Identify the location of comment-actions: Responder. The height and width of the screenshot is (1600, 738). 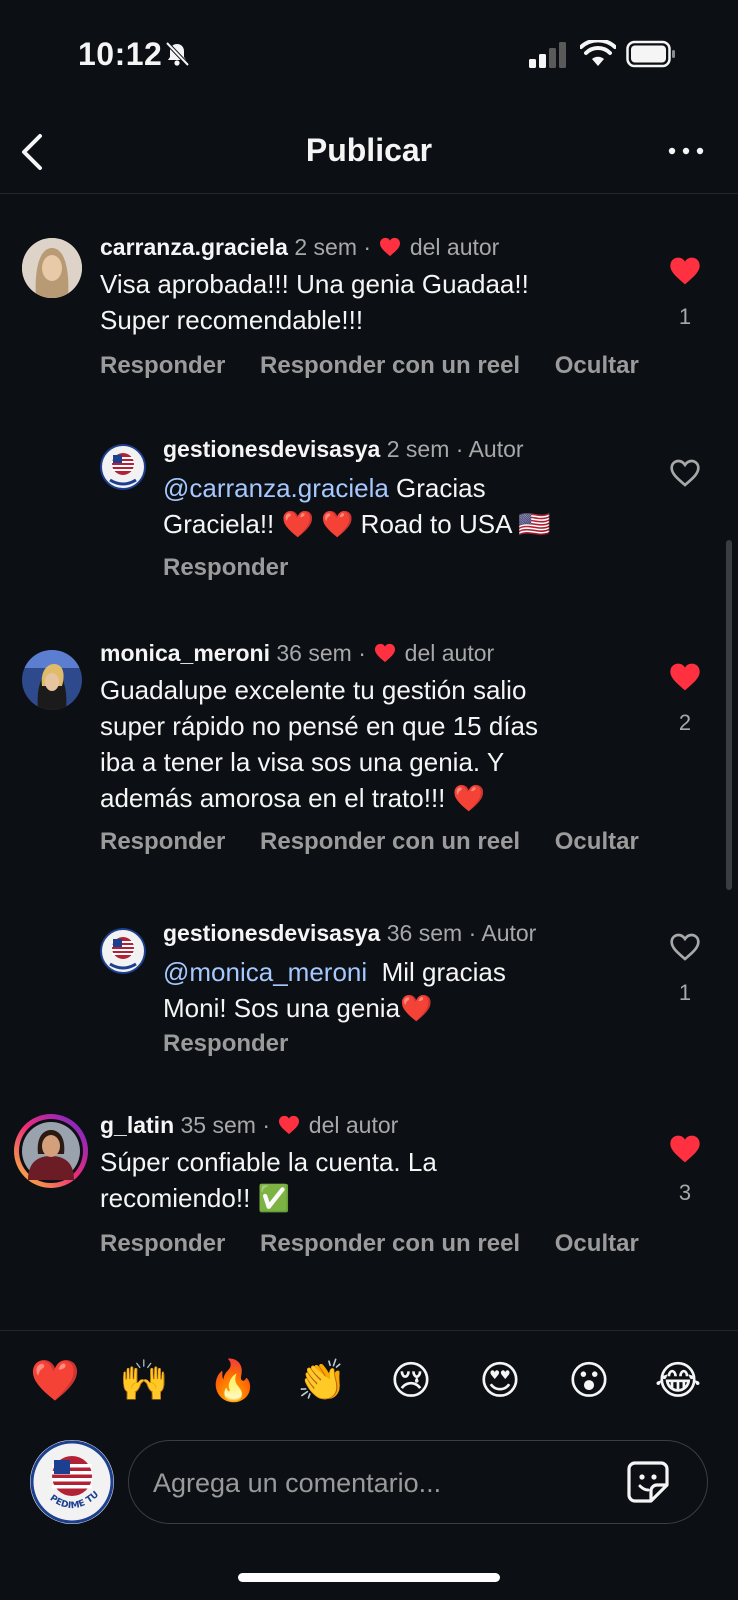
(239, 568).